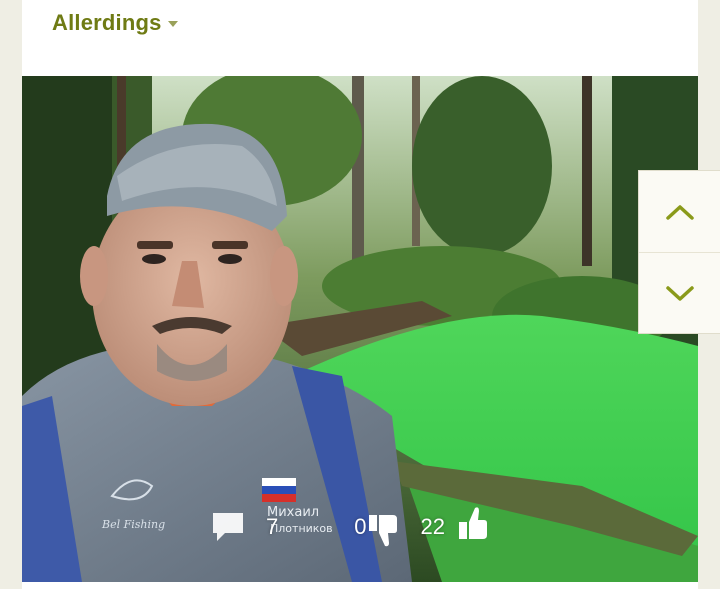 The width and height of the screenshot is (720, 589). What do you see at coordinates (383, 531) in the screenshot?
I see `thumbs-down-icon` at bounding box center [383, 531].